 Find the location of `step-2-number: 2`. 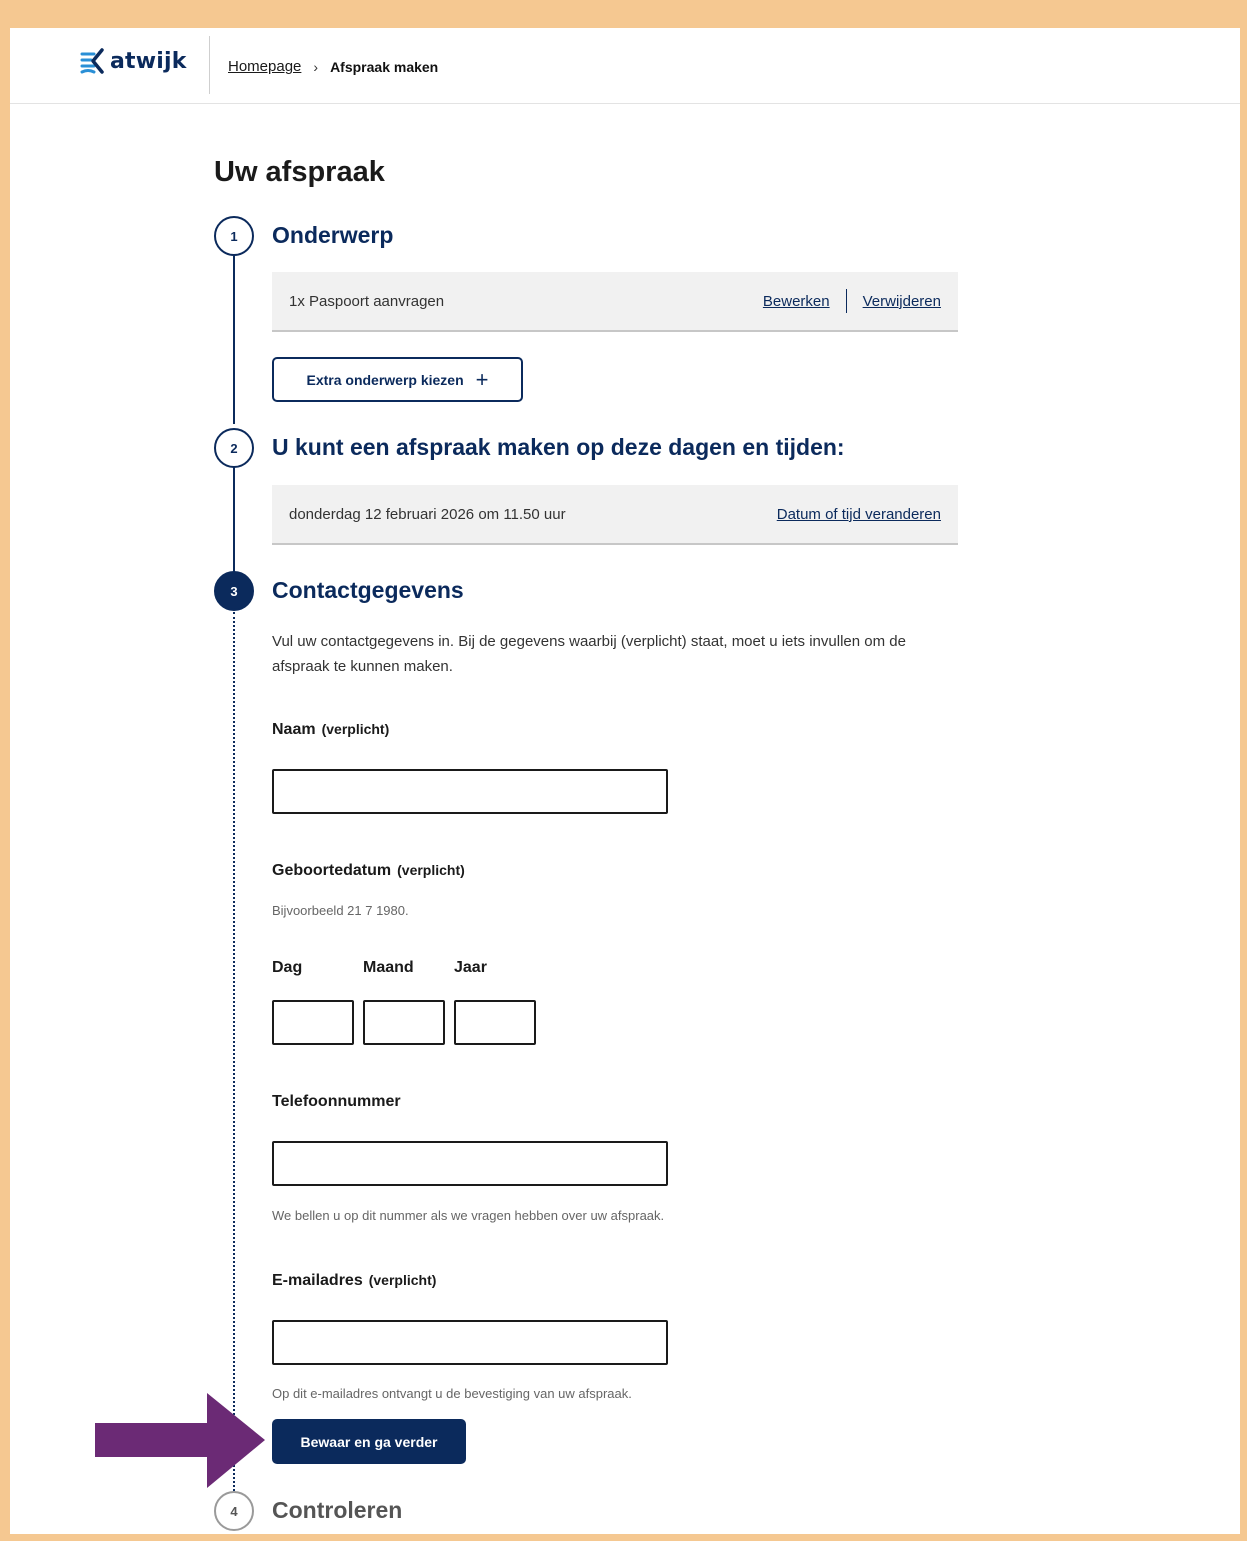

step-2-number: 2 is located at coordinates (234, 448).